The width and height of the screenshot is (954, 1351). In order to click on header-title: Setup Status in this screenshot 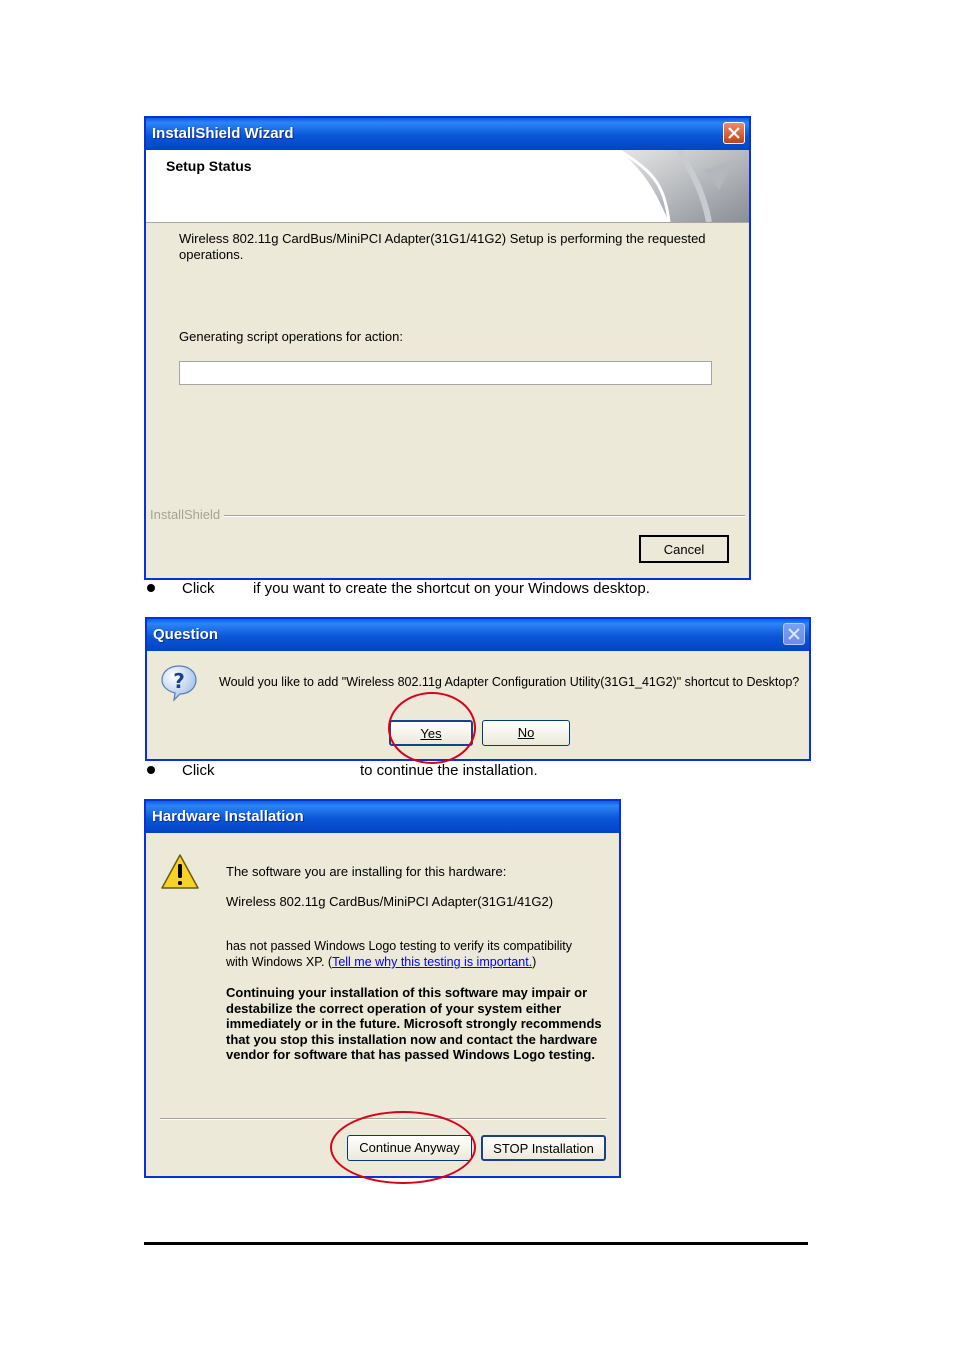, I will do `click(209, 166)`.